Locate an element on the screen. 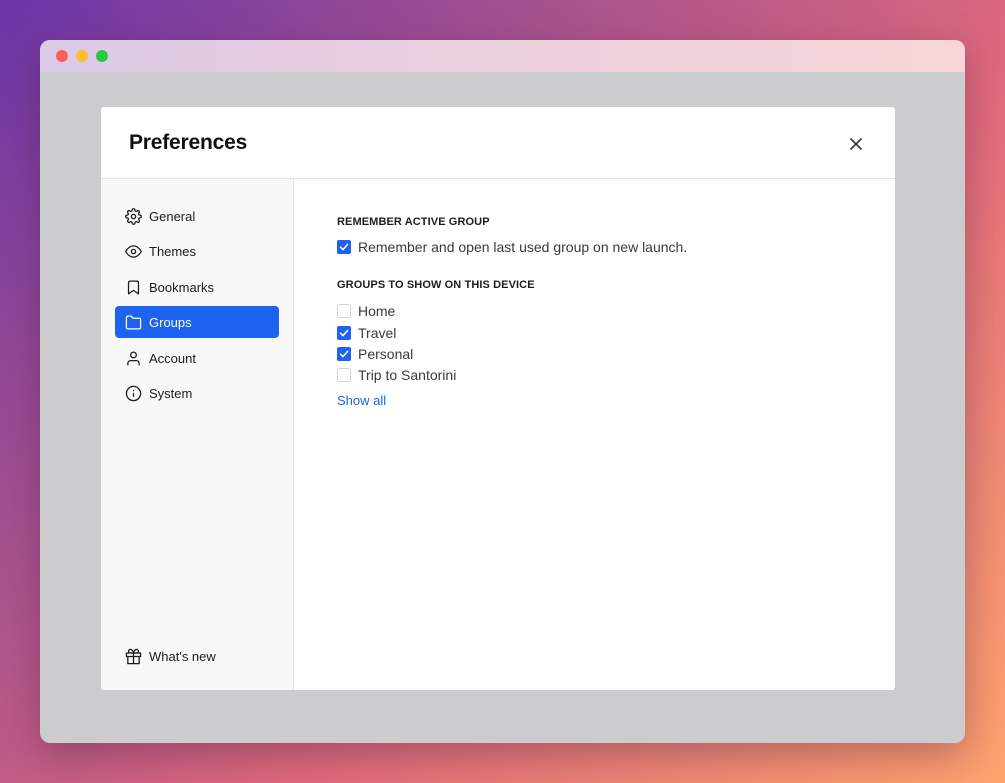  sidebar-item-label: Groups is located at coordinates (170, 322).